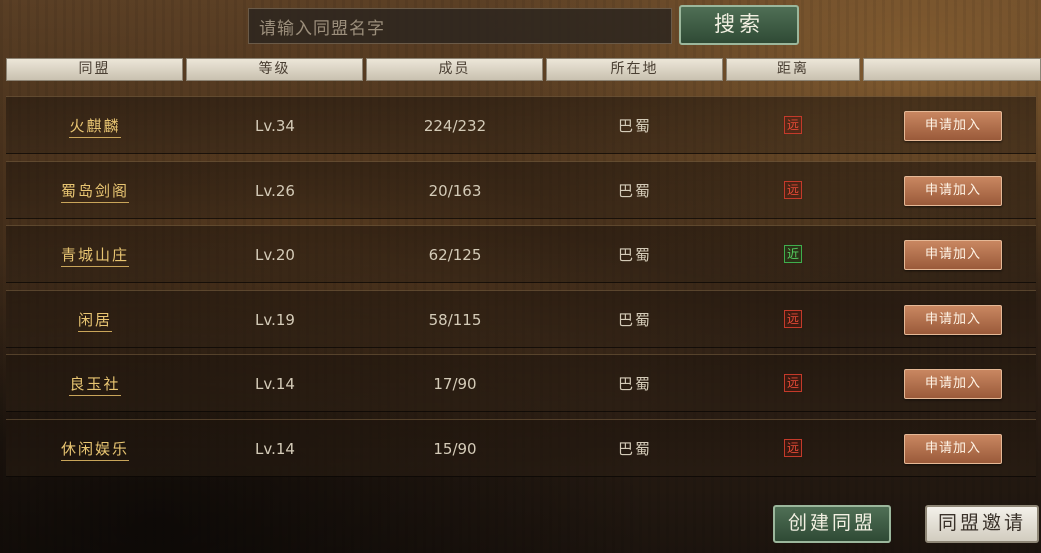 Image resolution: width=1041 pixels, height=553 pixels. I want to click on alliance-name-link: 良玉社, so click(95, 385).